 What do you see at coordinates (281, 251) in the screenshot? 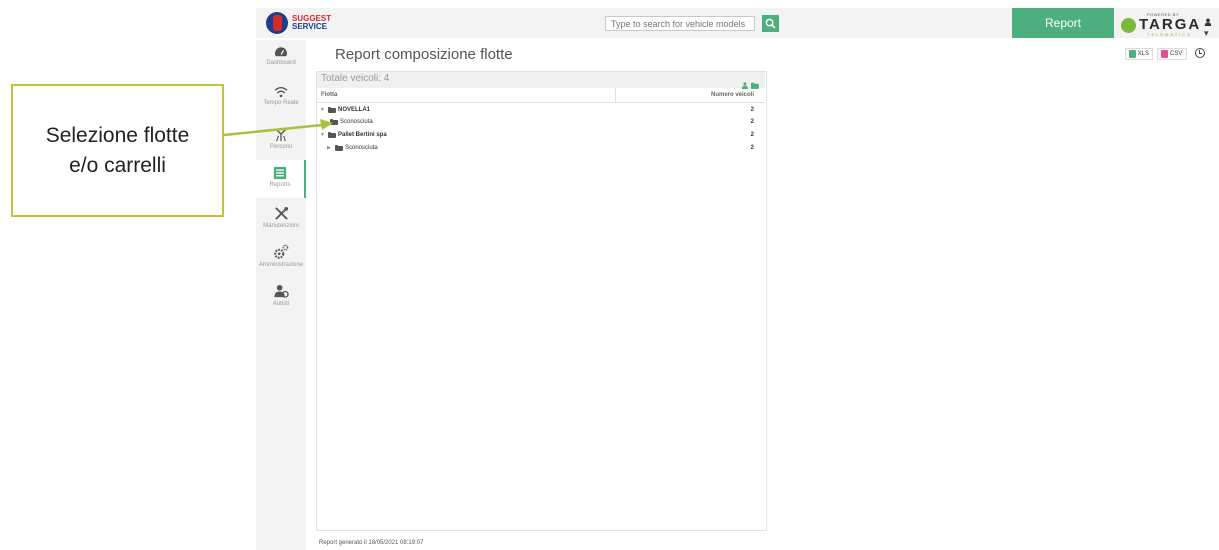
I see `gears-icon` at bounding box center [281, 251].